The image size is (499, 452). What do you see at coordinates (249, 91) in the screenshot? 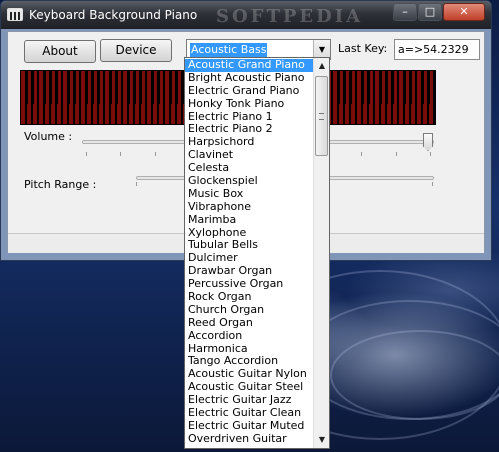
I see `instrument-list-item: Electric Grand Piano` at bounding box center [249, 91].